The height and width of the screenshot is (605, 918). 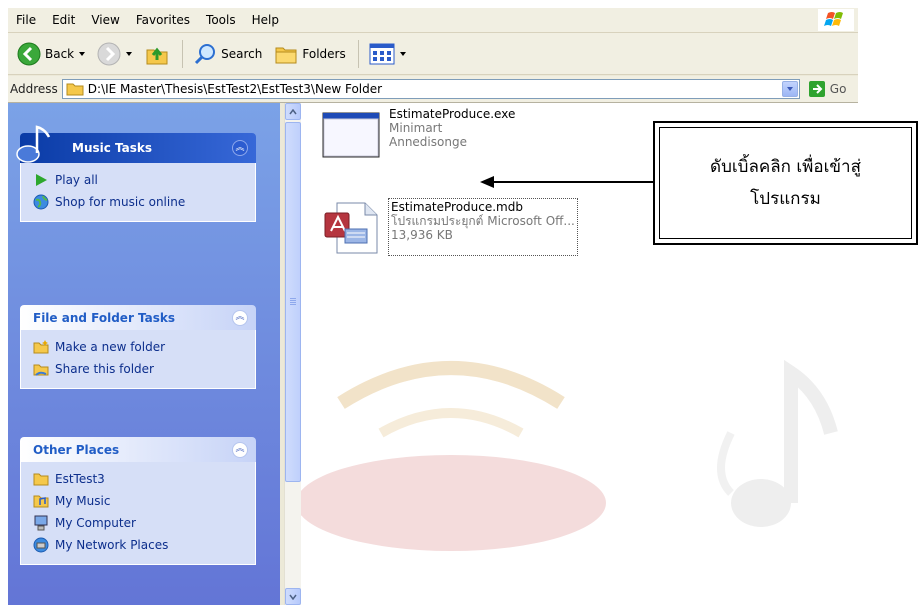 What do you see at coordinates (41, 523) in the screenshot?
I see `computer-icon` at bounding box center [41, 523].